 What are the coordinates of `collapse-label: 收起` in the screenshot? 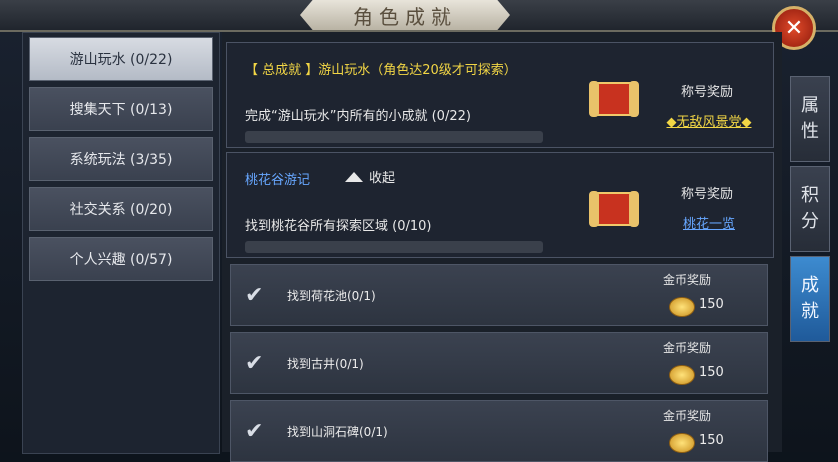 It's located at (382, 178).